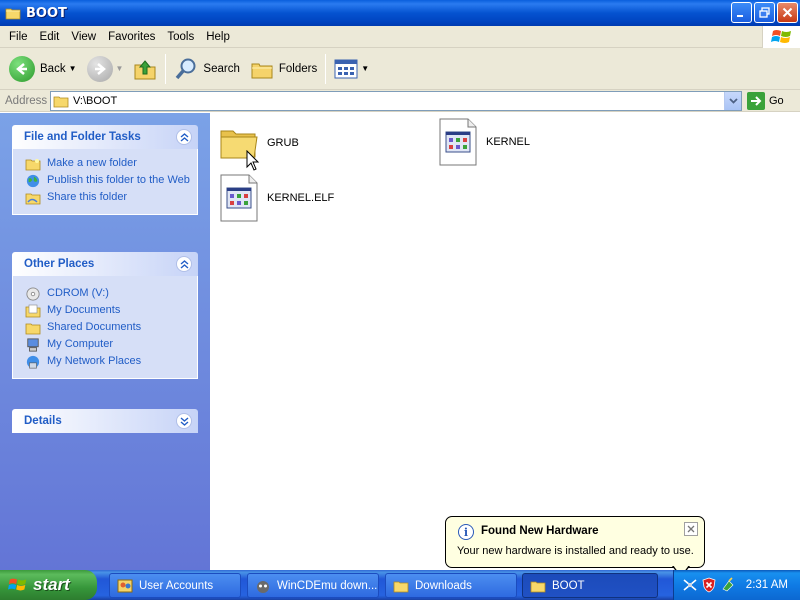 This screenshot has height=600, width=800. I want to click on taskbar-item-user-accounts: User Accounts, so click(175, 585).